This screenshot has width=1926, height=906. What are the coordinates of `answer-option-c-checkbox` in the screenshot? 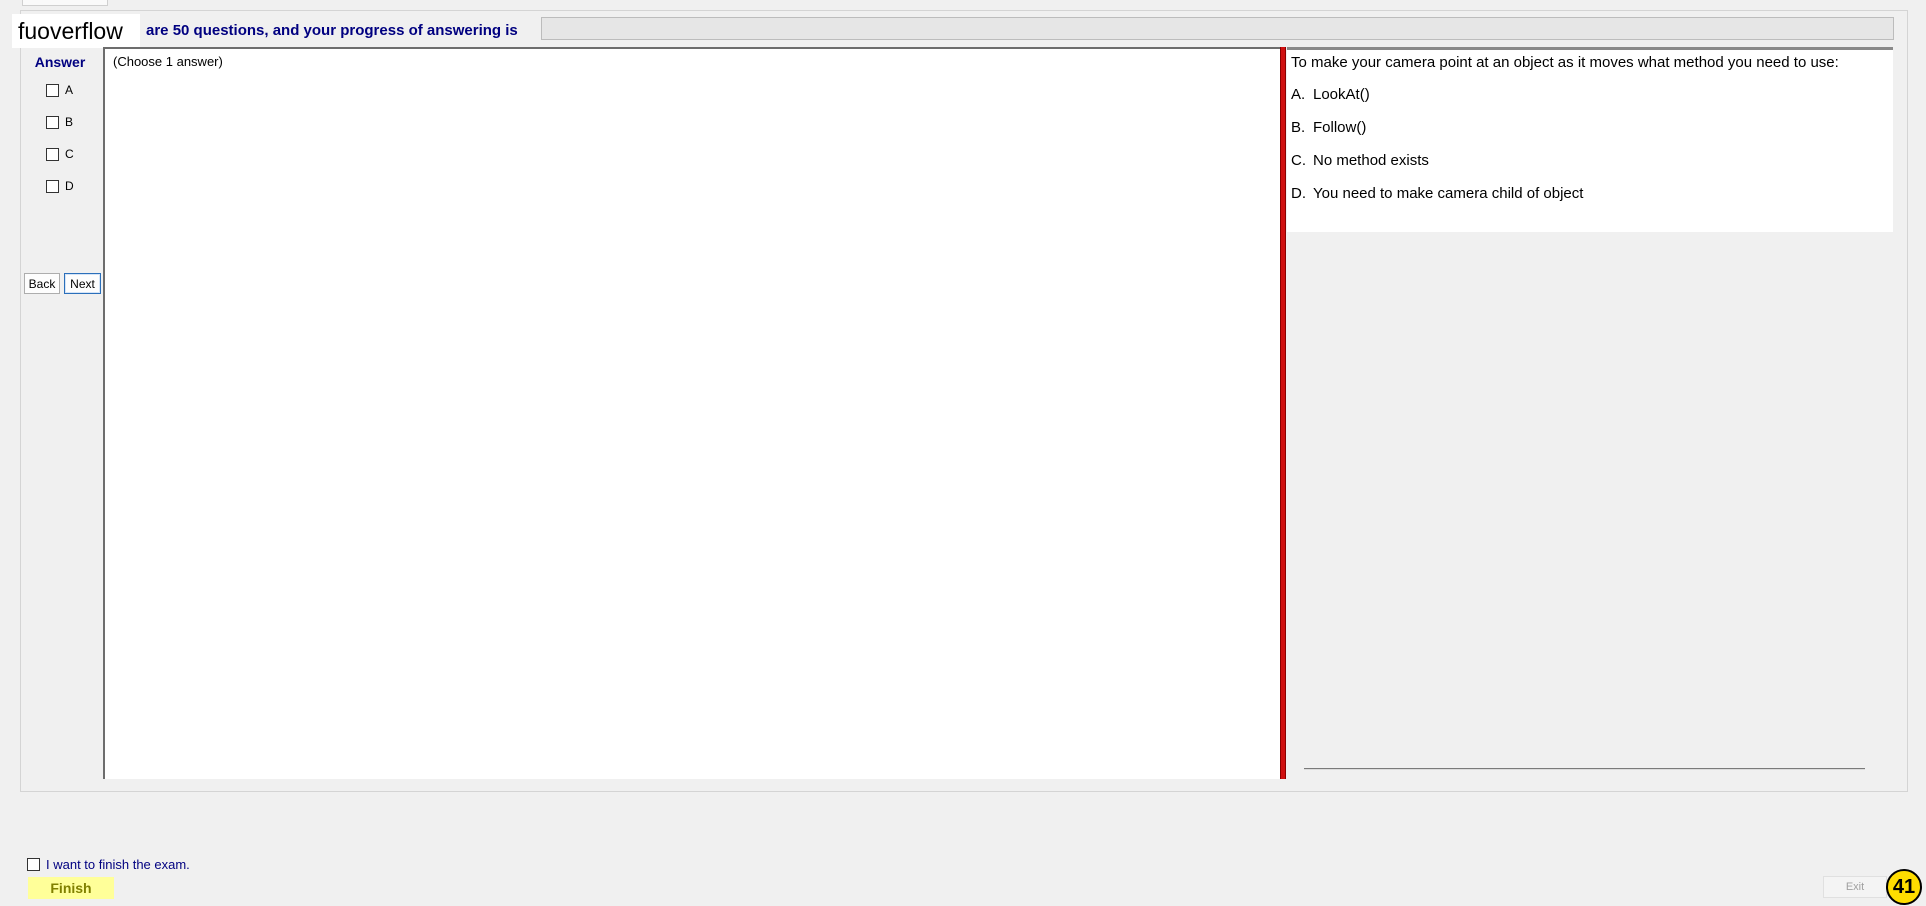 It's located at (52, 154).